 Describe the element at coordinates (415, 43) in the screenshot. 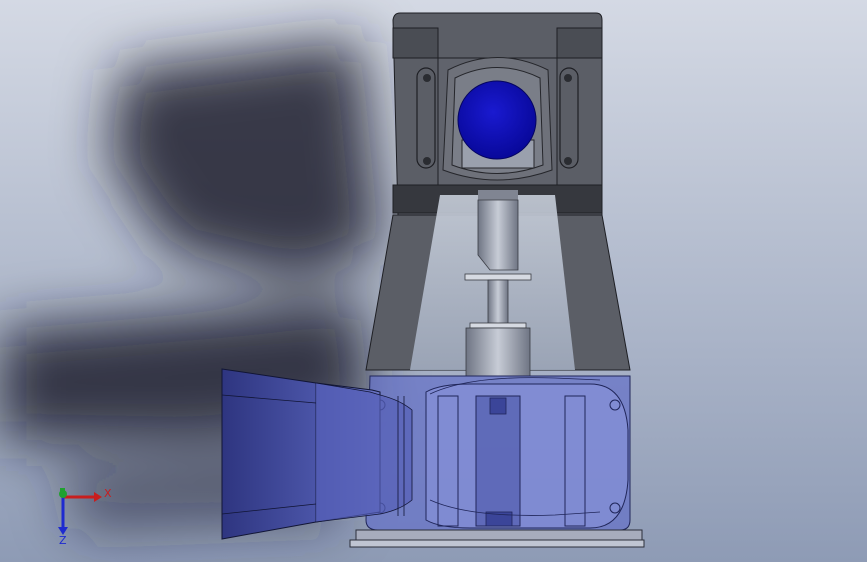

I see `housing-cap-left` at that location.